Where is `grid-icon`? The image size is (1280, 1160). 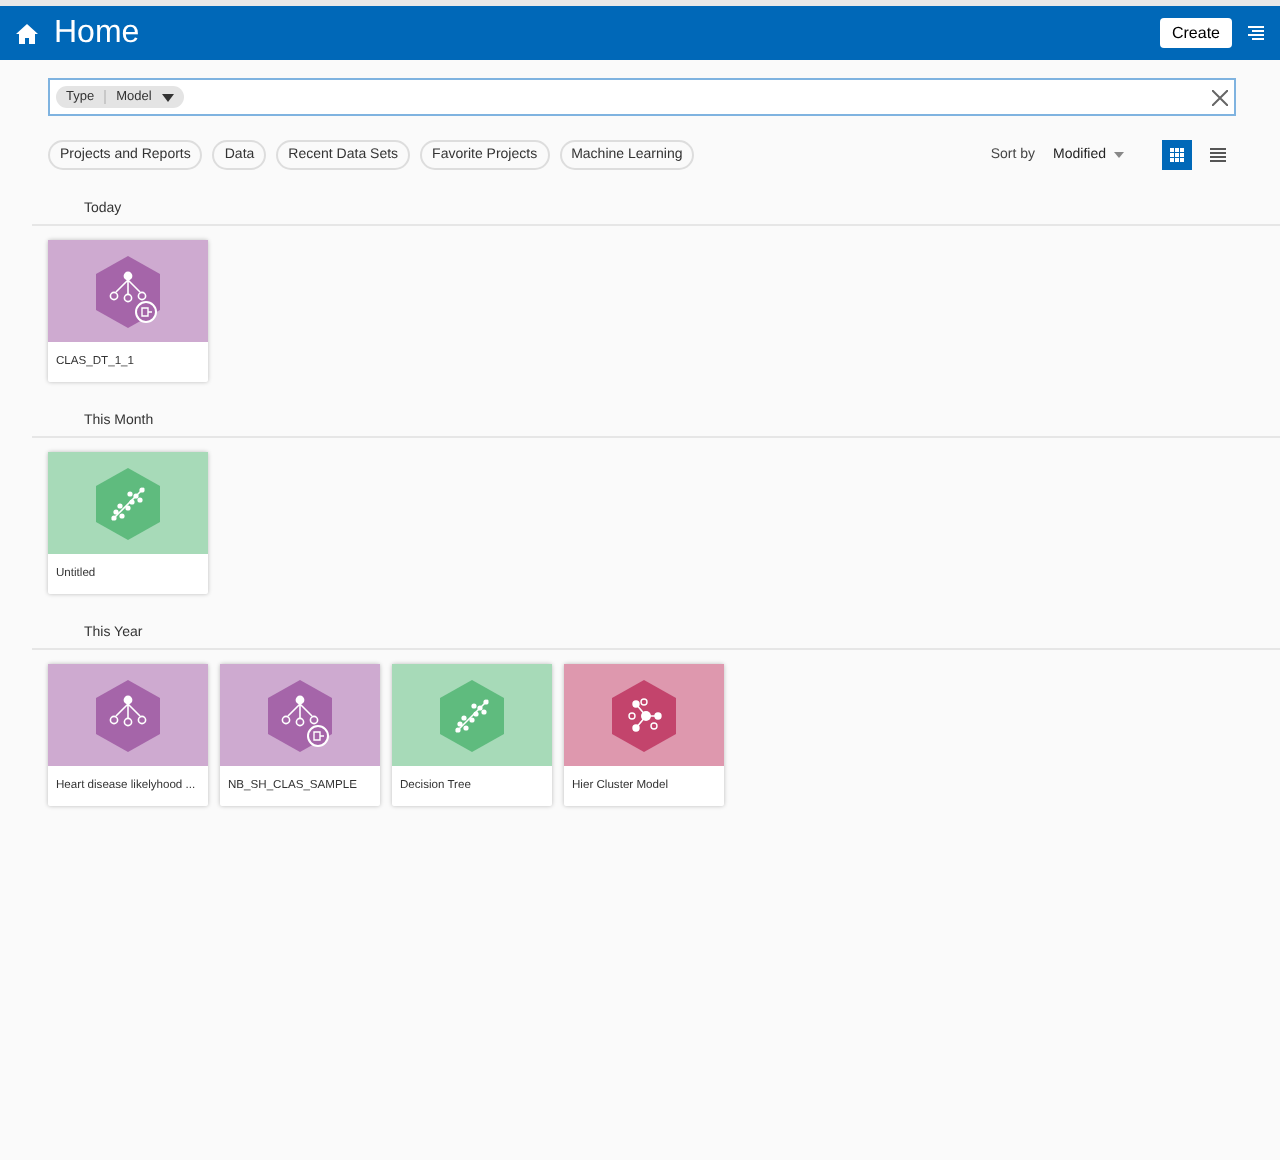
grid-icon is located at coordinates (1177, 155).